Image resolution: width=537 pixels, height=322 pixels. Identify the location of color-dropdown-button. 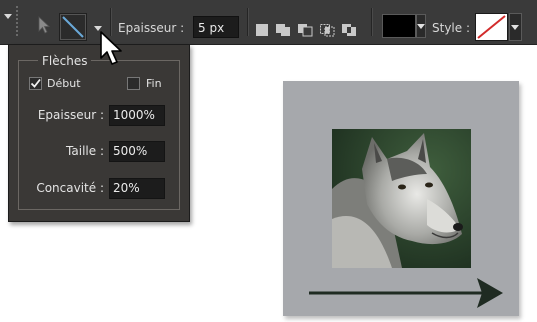
(421, 26).